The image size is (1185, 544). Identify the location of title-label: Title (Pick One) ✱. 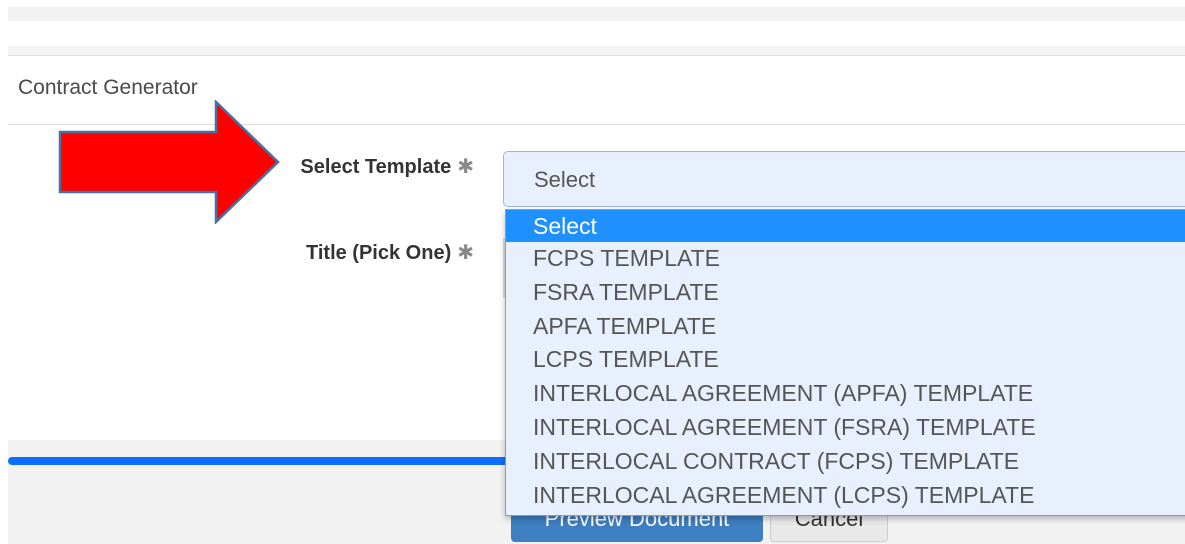
(390, 252).